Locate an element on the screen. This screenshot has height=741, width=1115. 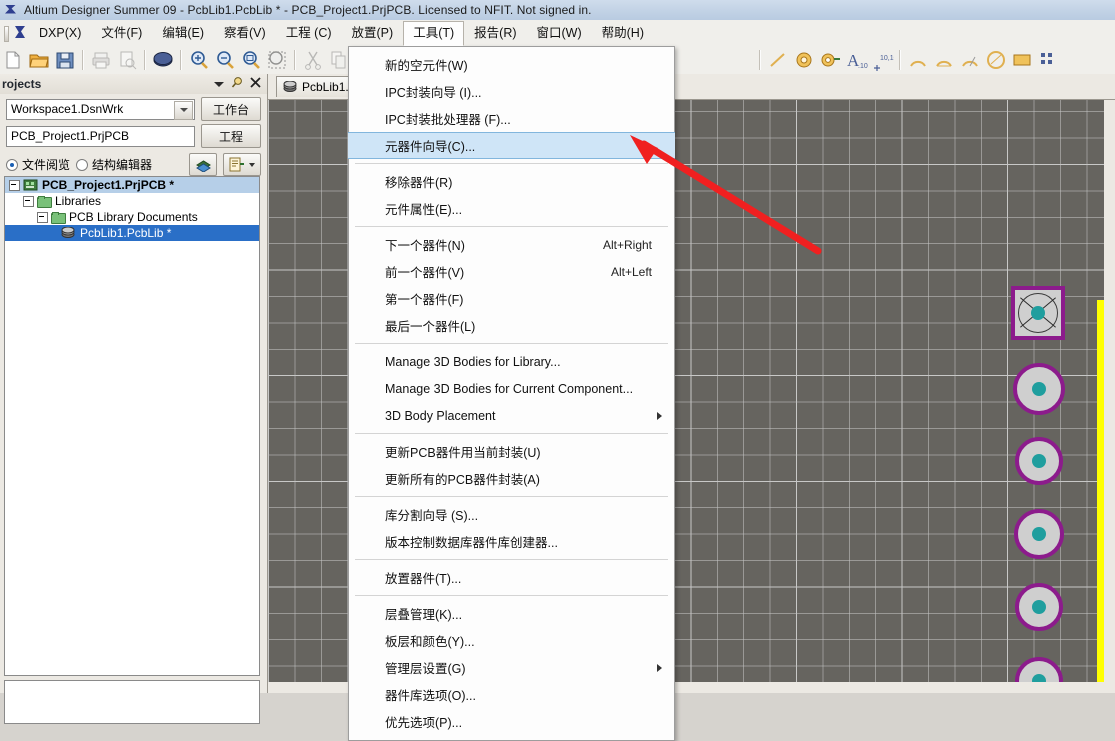
project-field: PCB_Project1.PrjPCB is located at coordinates (100, 136).